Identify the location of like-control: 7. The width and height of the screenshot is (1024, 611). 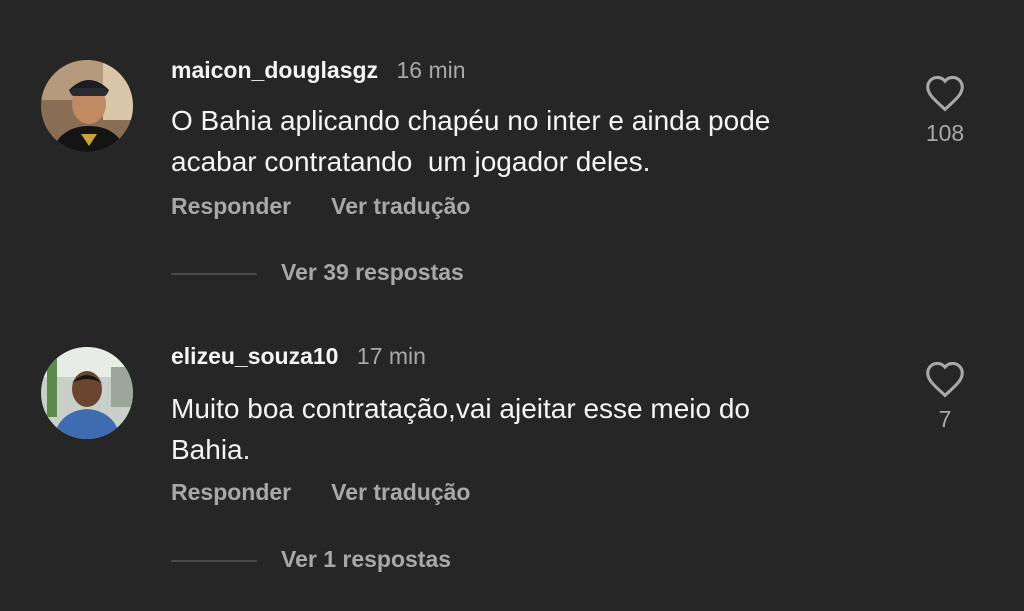
(945, 397).